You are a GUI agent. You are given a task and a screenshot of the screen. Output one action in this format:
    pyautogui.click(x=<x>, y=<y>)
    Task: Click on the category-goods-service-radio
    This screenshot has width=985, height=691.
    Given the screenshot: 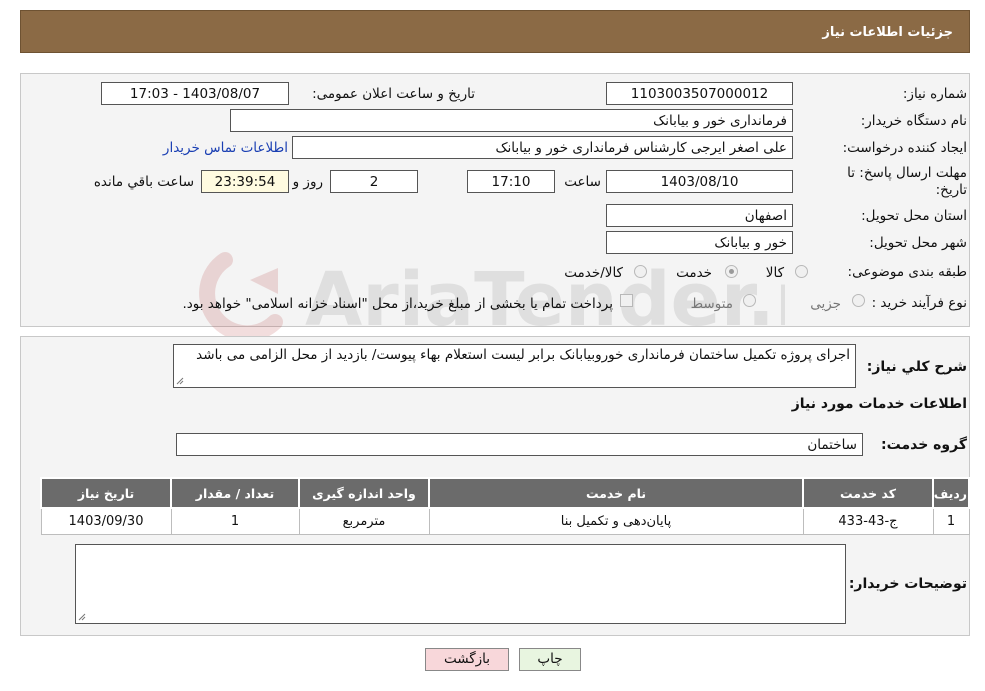 What is the action you would take?
    pyautogui.click(x=640, y=271)
    